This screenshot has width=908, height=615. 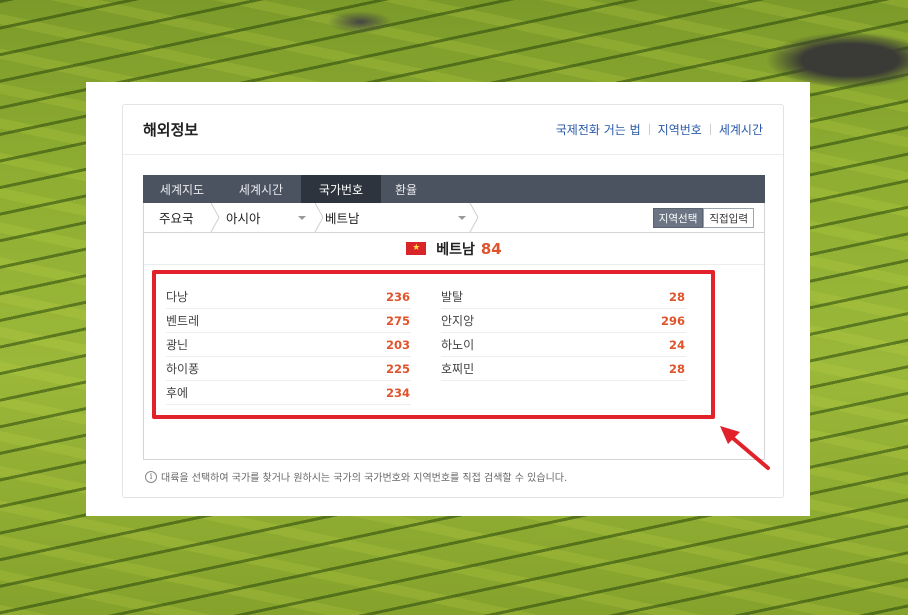 I want to click on mode-toggle: 지역선택 직접입력, so click(x=703, y=218).